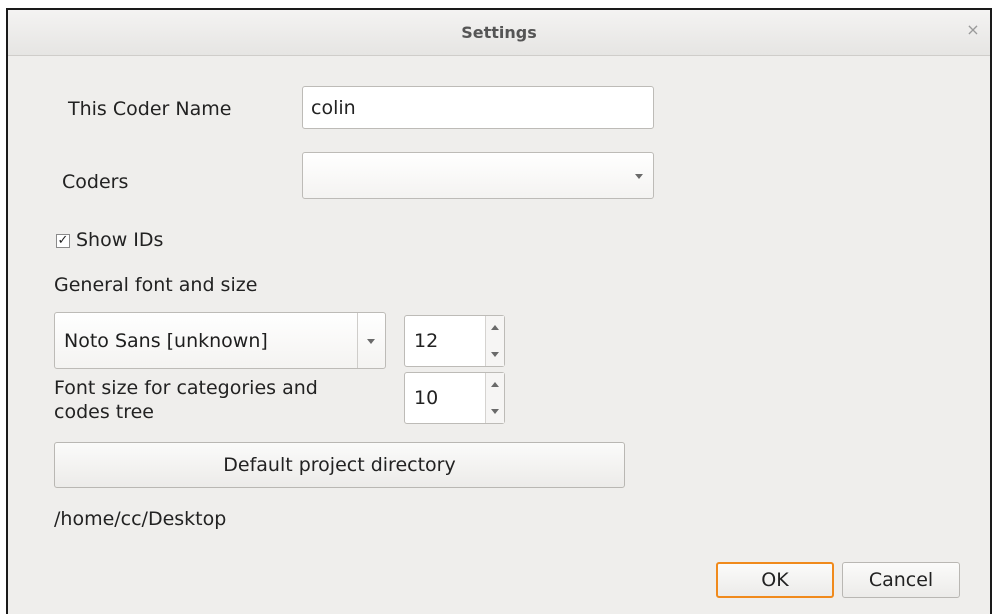  I want to click on font-family-value: Noto Sans [unknown], so click(166, 341).